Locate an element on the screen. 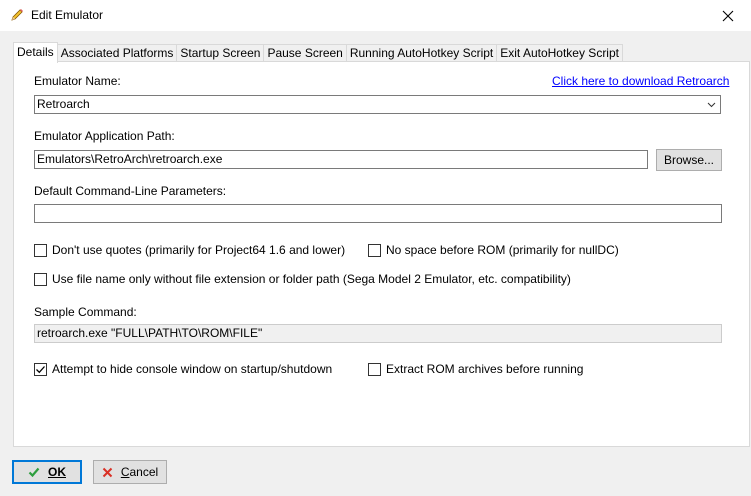 This screenshot has height=496, width=751. download-retroarch-link: Click here to download Retroarch is located at coordinates (640, 81).